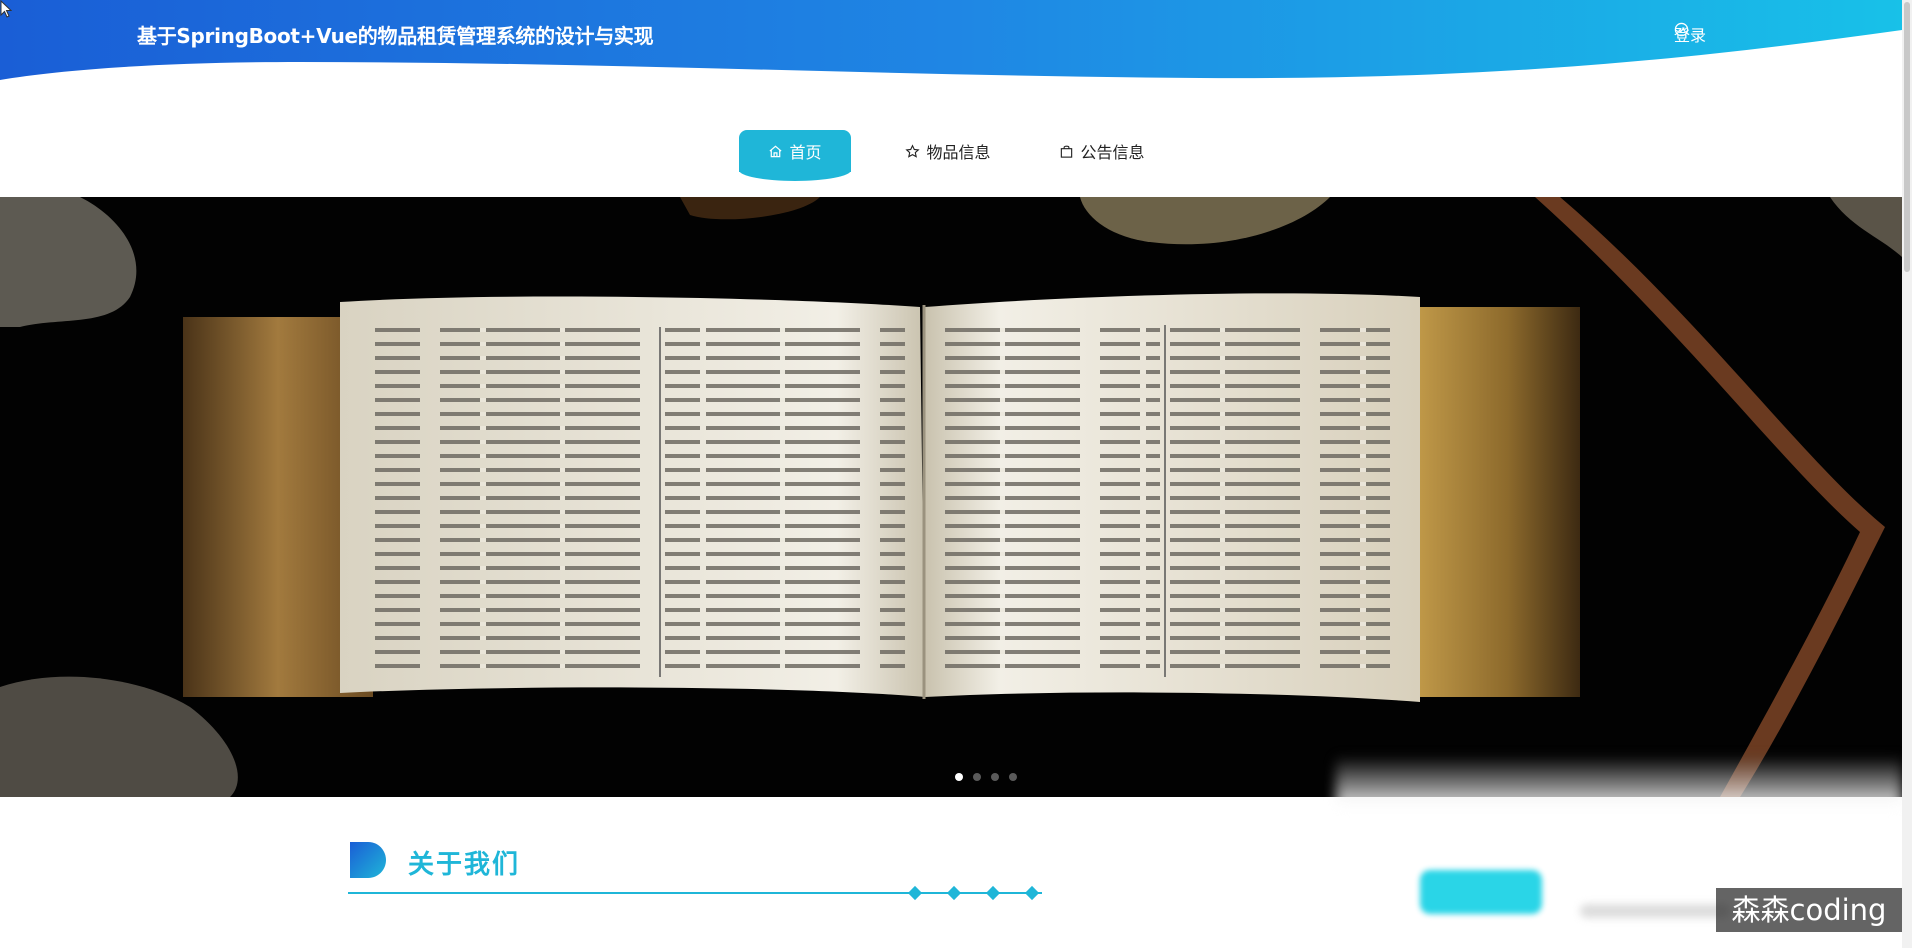 This screenshot has width=1912, height=948. I want to click on check-circle-icon, so click(1681, 29).